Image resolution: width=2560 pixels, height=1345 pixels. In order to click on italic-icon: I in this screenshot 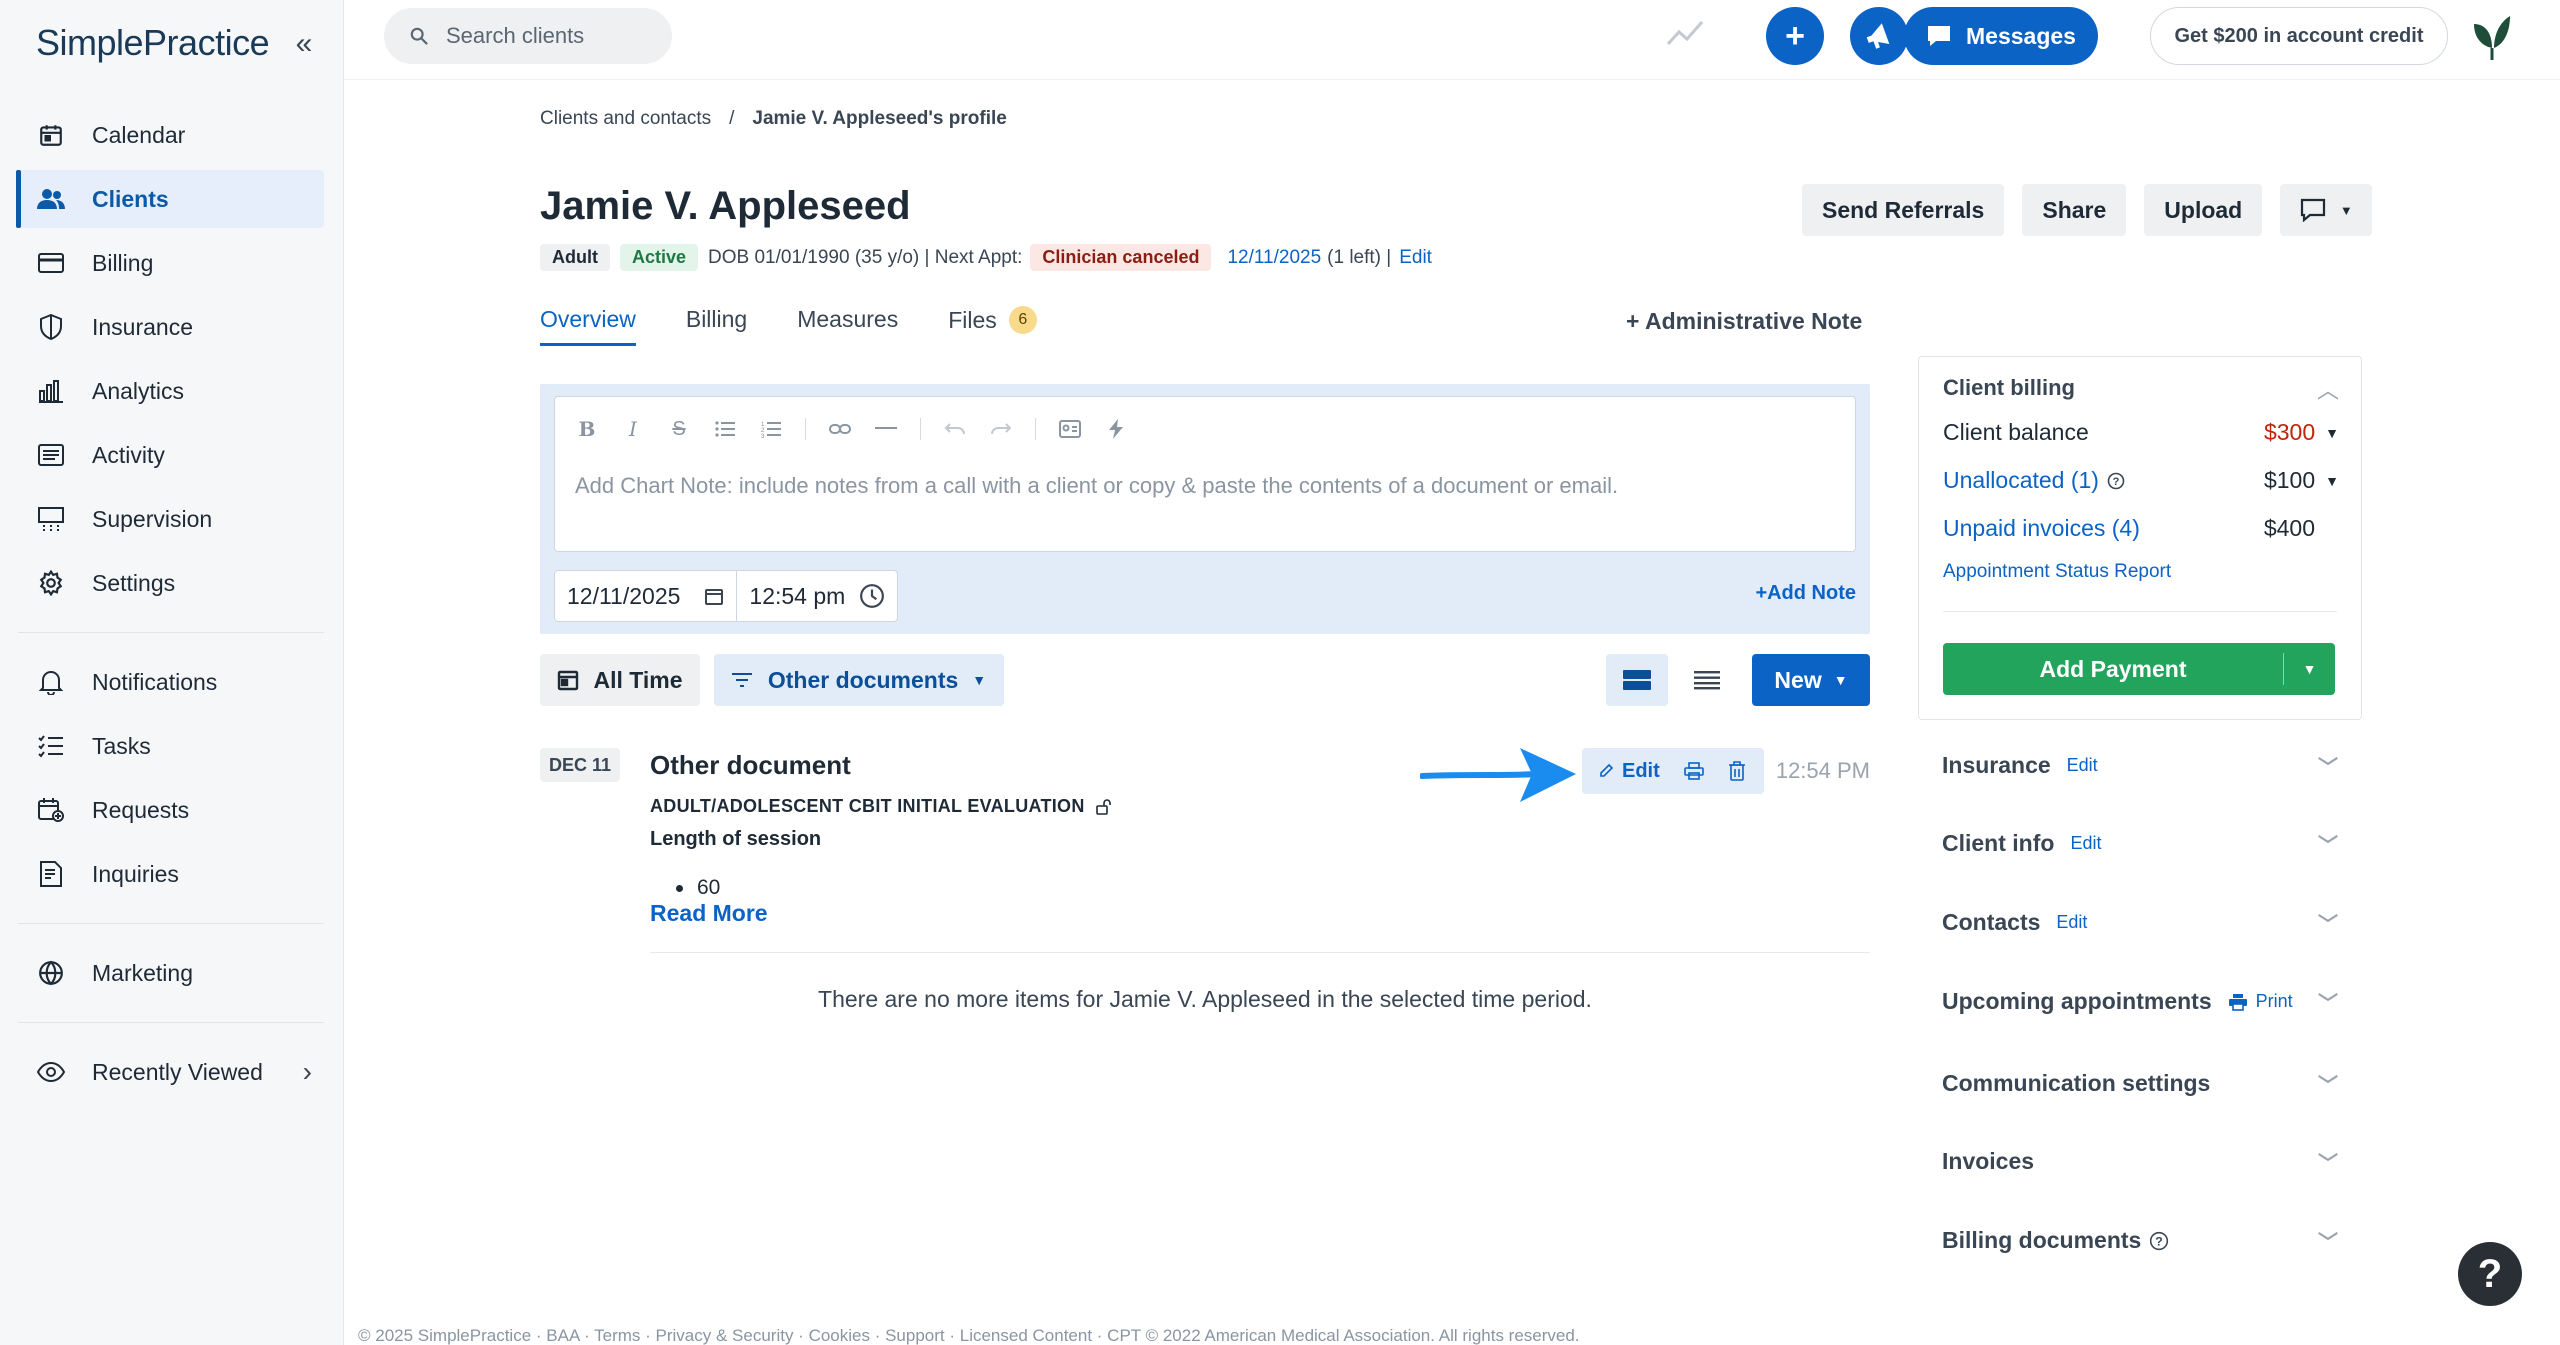, I will do `click(633, 429)`.